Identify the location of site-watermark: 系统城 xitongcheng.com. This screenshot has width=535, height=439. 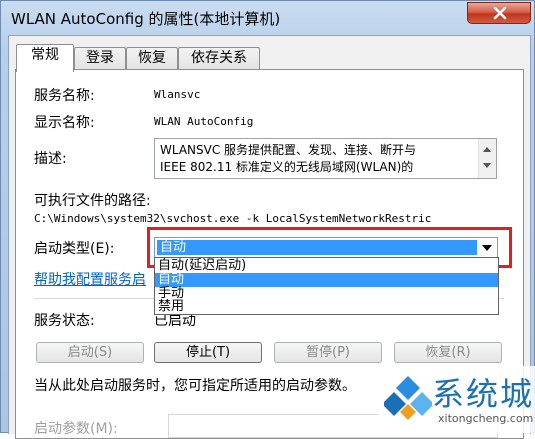
(456, 399).